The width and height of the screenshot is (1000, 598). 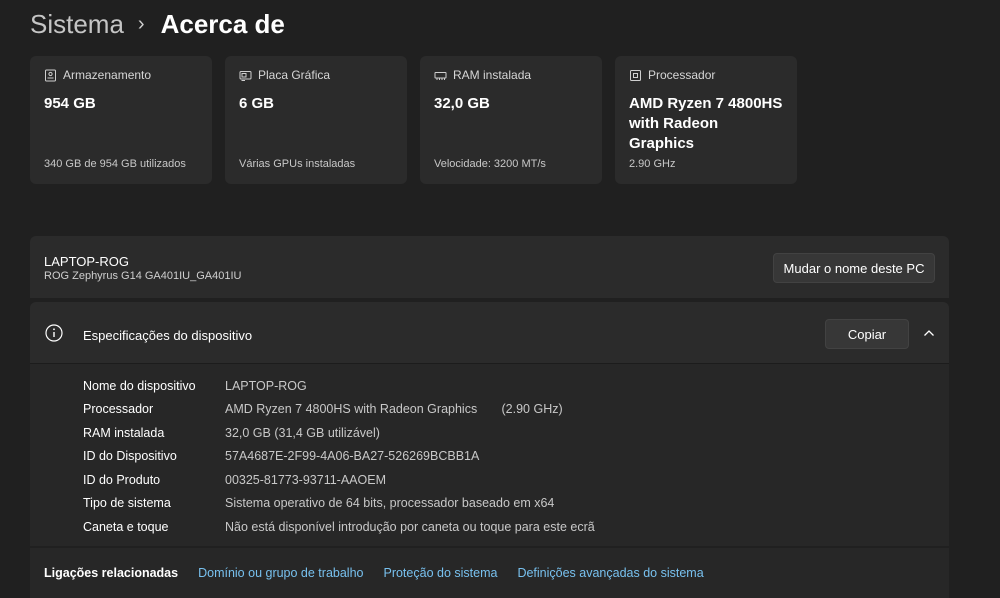 What do you see at coordinates (77, 24) in the screenshot?
I see `breadcrumb-parent: Sistema` at bounding box center [77, 24].